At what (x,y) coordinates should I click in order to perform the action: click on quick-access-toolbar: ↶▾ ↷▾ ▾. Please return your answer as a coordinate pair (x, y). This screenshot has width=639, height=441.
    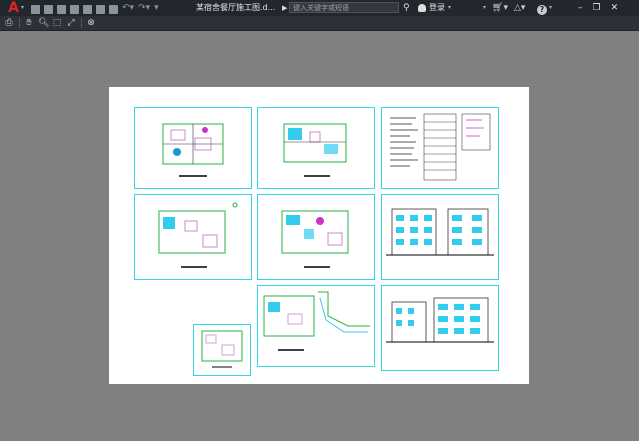
    Looking at the image, I should click on (95, 8).